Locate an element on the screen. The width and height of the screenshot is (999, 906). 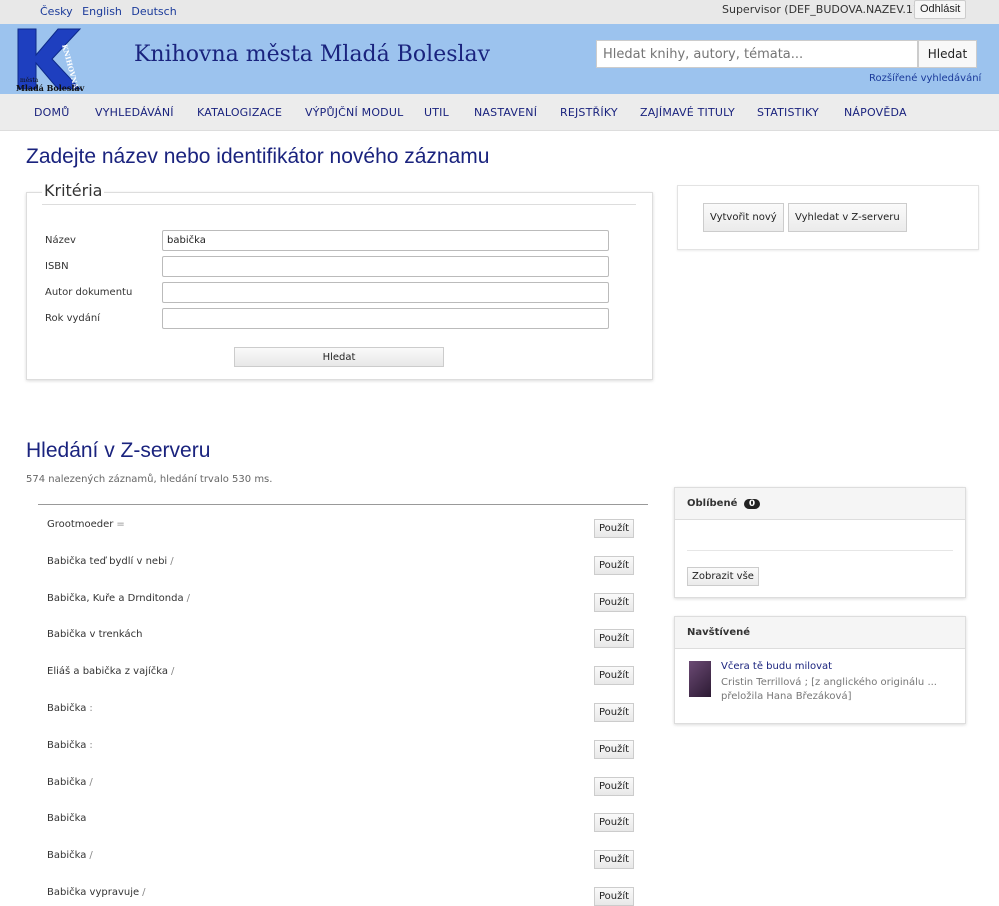
favorites-panel: Oblíbené 0 Zobrazit vše is located at coordinates (820, 542).